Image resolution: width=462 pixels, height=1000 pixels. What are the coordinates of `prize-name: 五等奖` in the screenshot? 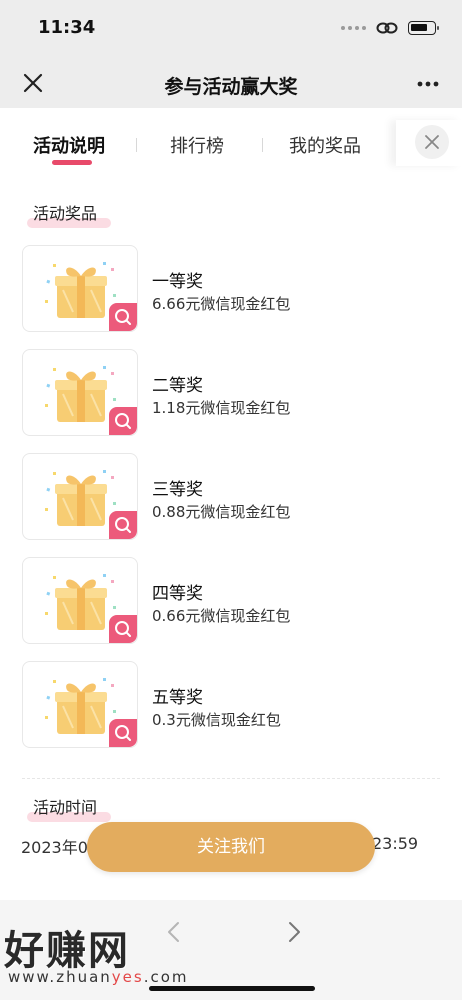 It's located at (177, 698).